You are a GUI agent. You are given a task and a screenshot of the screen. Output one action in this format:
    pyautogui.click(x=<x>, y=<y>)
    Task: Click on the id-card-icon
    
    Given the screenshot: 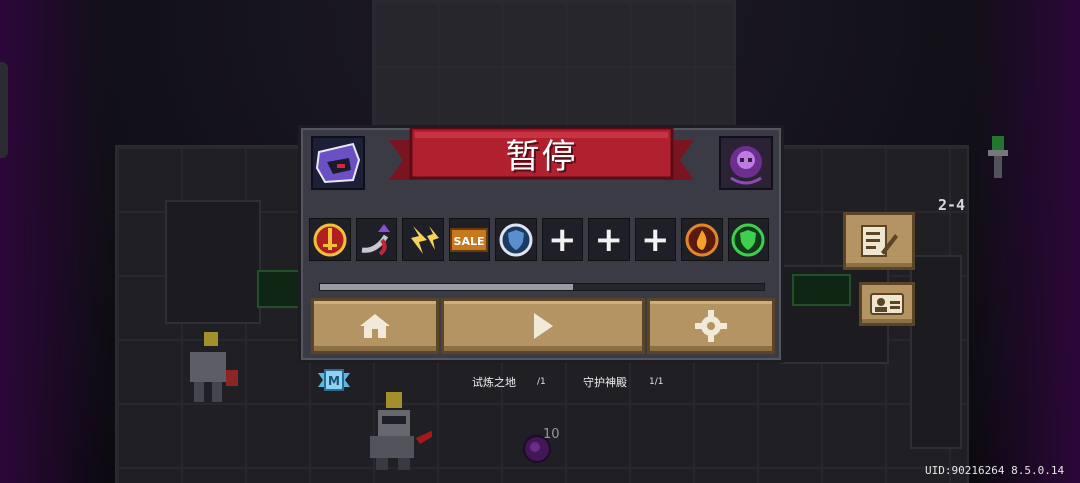 What is the action you would take?
    pyautogui.click(x=887, y=304)
    